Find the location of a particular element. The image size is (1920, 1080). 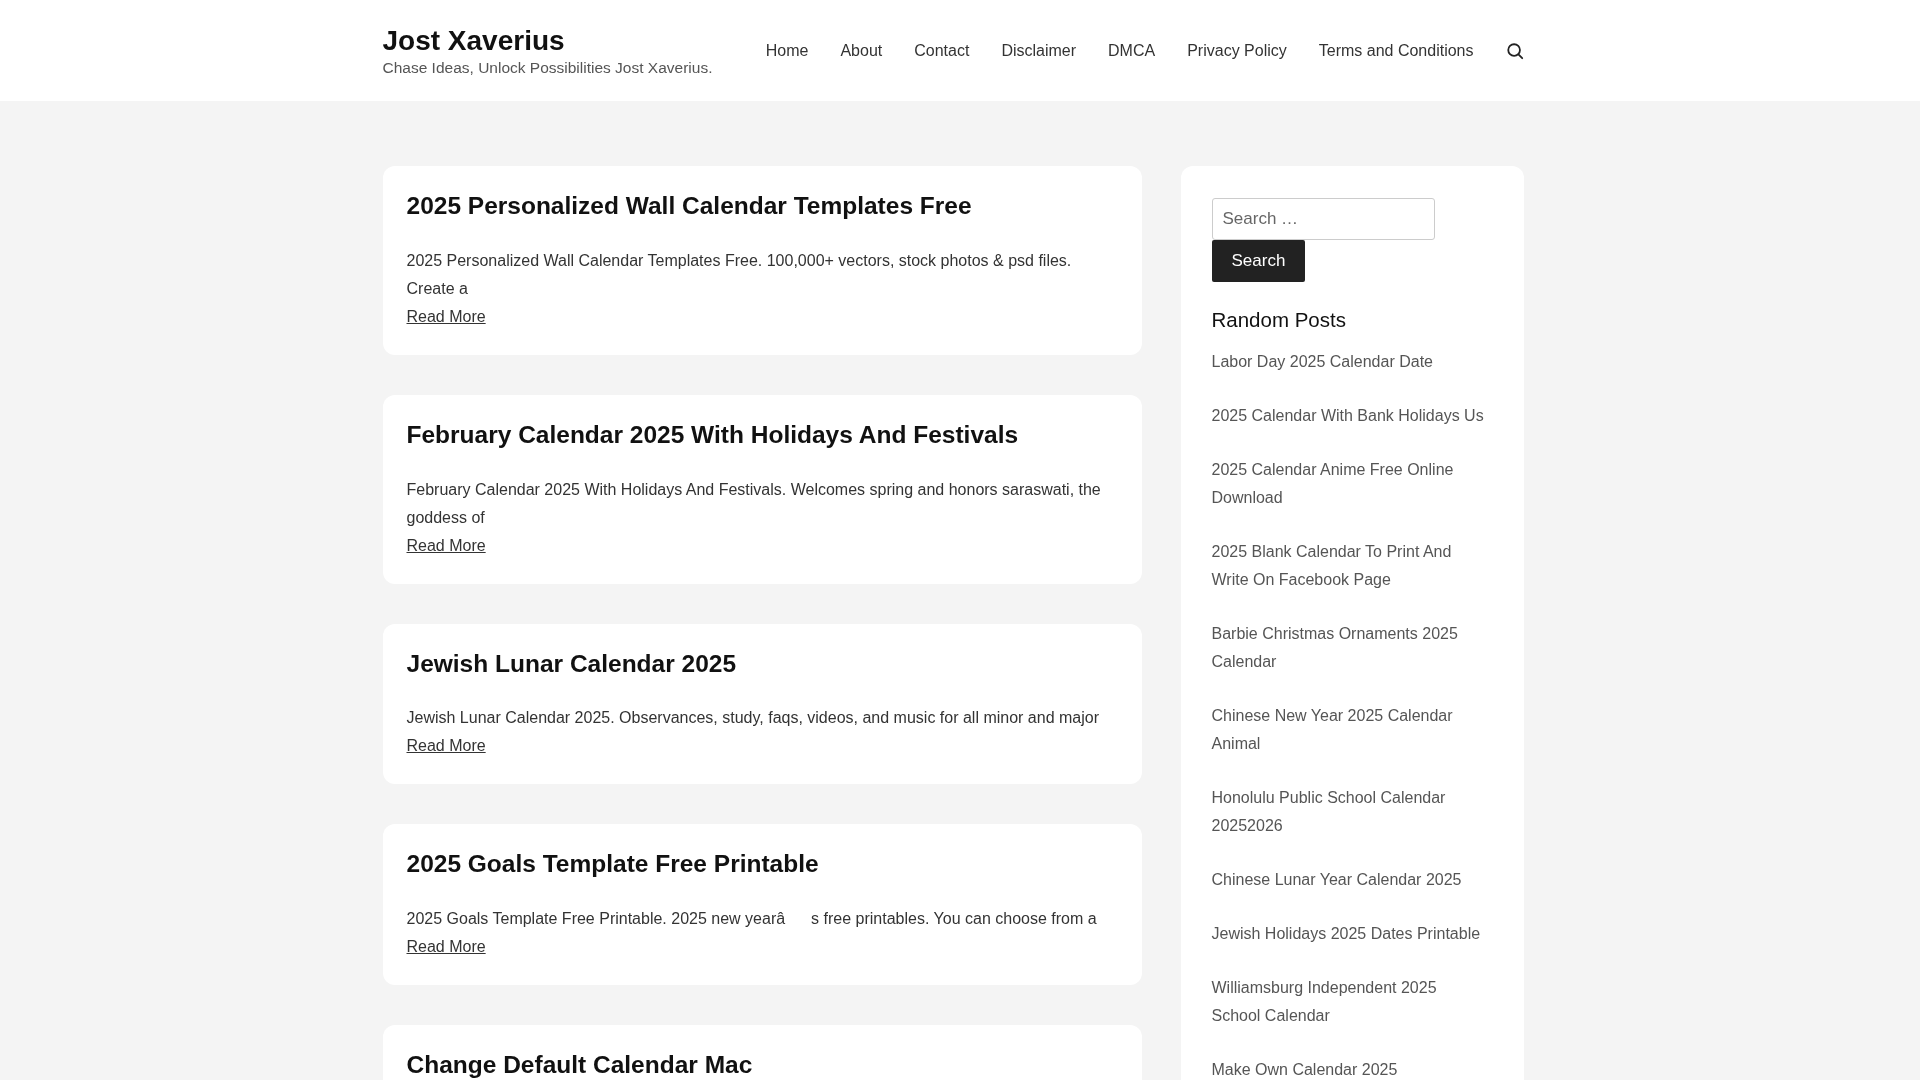

post-excerpt: 2025 Goals Template Free Printable. 2025 new yearâs free printables. You can choose from a is located at coordinates (752, 919).